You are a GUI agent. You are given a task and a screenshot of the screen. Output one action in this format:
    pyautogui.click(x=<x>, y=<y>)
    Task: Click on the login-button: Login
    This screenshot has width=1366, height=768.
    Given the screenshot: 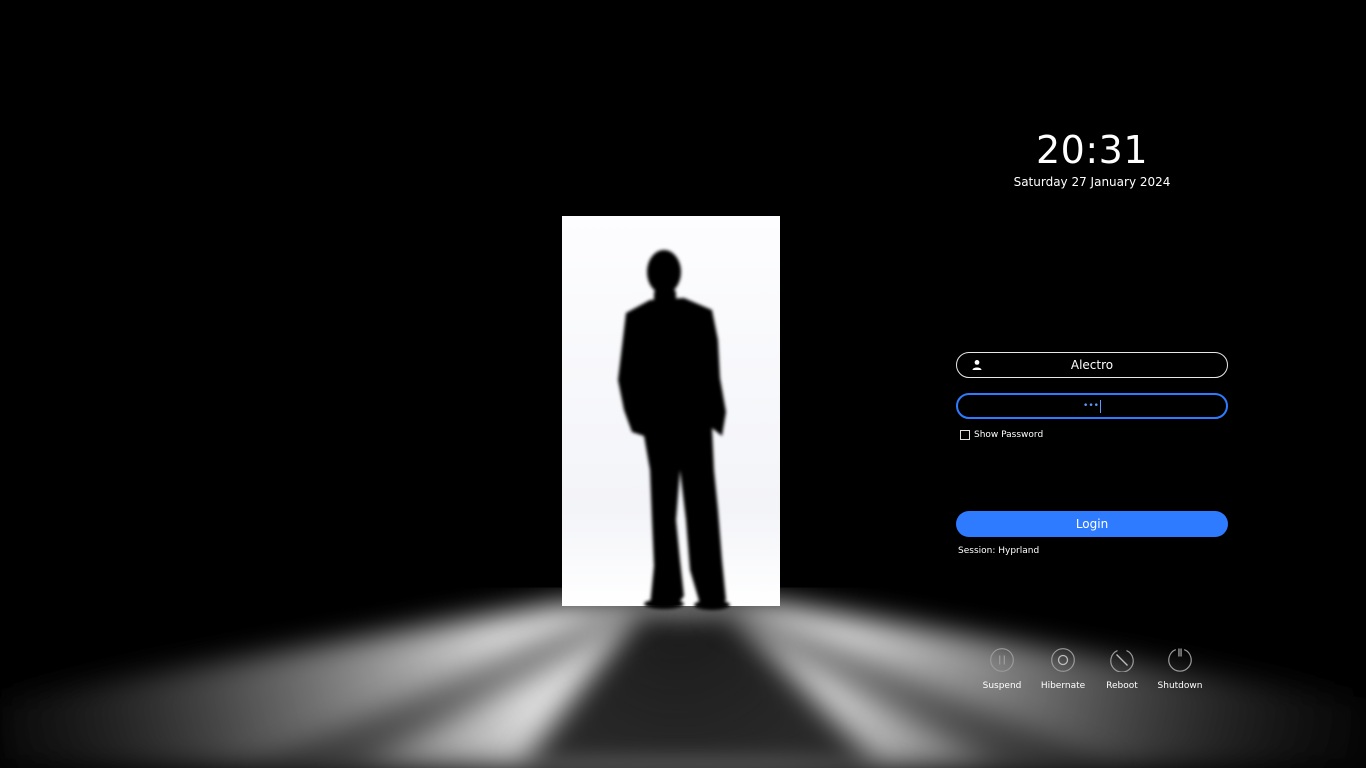 What is the action you would take?
    pyautogui.click(x=1092, y=524)
    